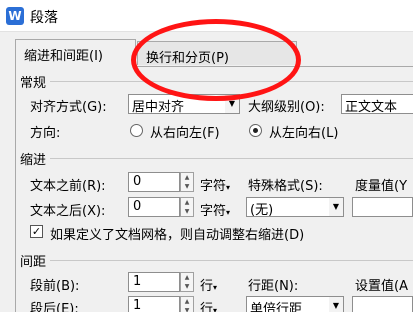 This screenshot has height=312, width=413. Describe the element at coordinates (154, 182) in the screenshot. I see `indent-before-input: 0` at that location.